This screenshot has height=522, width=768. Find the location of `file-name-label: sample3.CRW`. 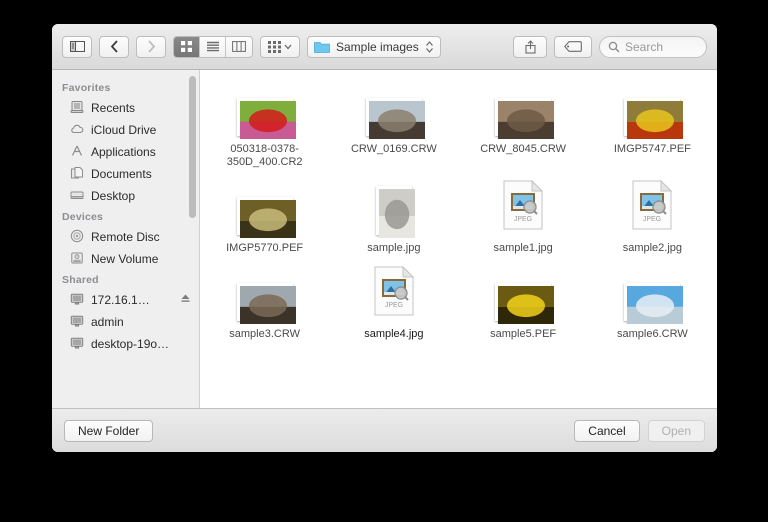

file-name-label: sample3.CRW is located at coordinates (264, 334).